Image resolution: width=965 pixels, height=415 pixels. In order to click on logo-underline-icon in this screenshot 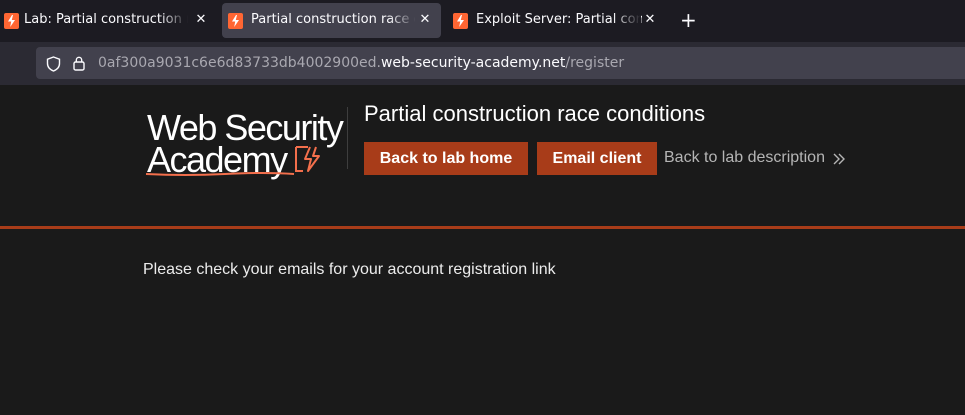, I will do `click(220, 174)`.